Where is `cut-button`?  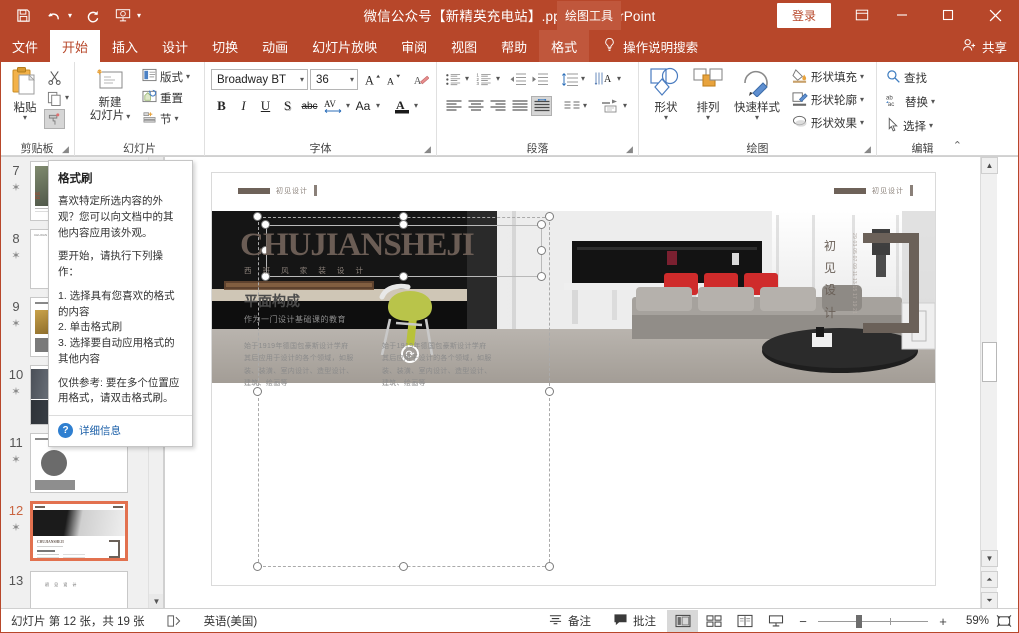
cut-button is located at coordinates (54, 77).